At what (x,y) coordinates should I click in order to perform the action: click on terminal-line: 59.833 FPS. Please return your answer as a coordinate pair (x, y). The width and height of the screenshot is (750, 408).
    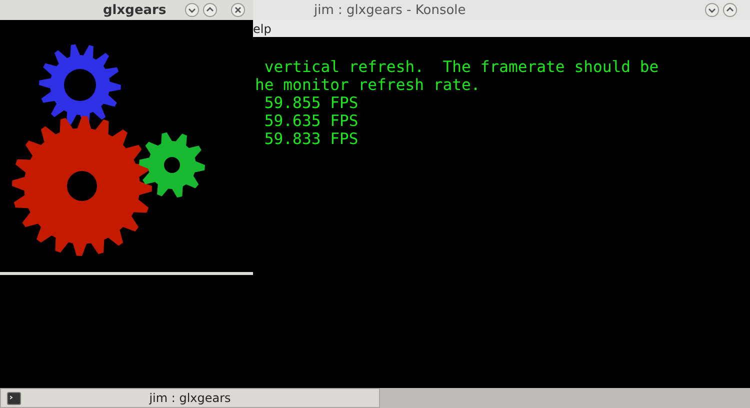
    Looking at the image, I should click on (311, 139).